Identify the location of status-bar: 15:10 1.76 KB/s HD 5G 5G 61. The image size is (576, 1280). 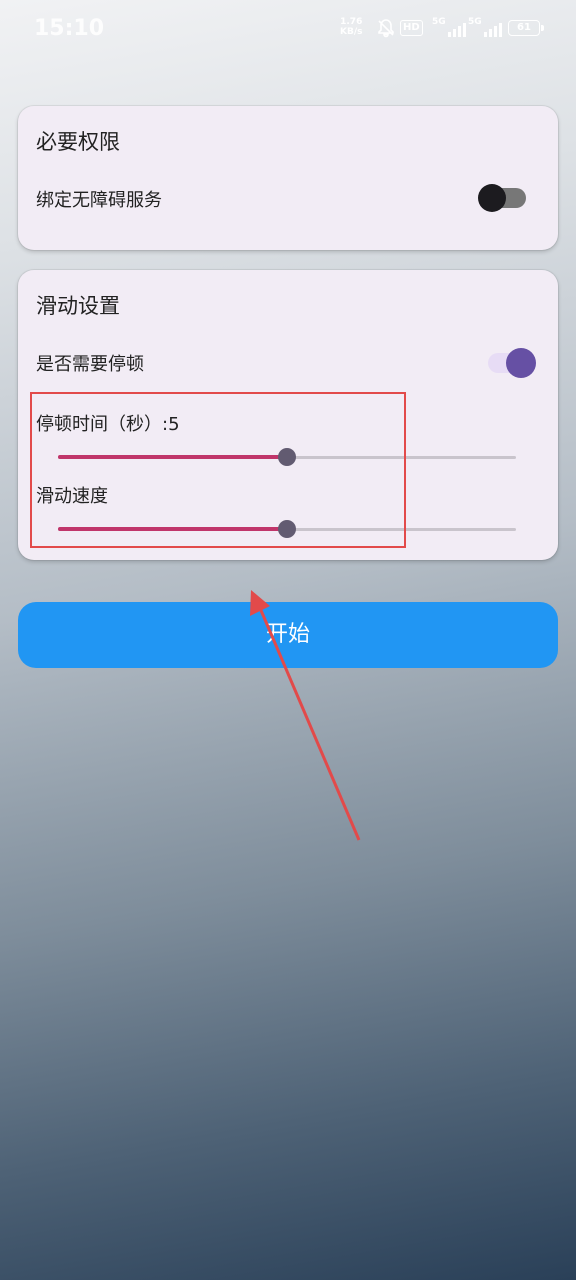
(288, 29).